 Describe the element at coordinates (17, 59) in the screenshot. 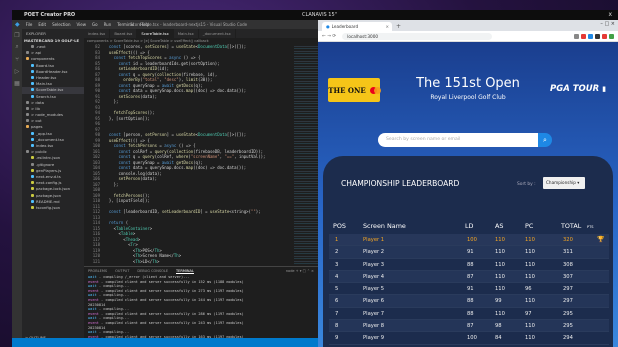

I see `source-control-icon: ⑂` at that location.